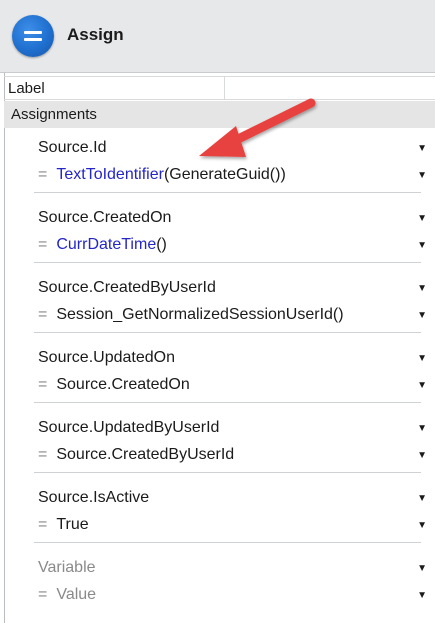  I want to click on value-text: Source.CreatedOn, so click(123, 384).